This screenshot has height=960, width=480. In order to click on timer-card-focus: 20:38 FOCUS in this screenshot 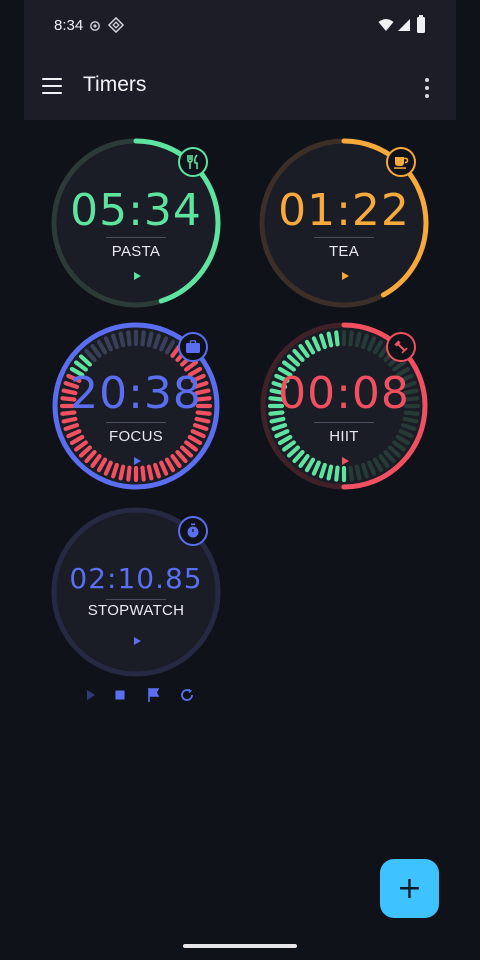, I will do `click(136, 406)`.